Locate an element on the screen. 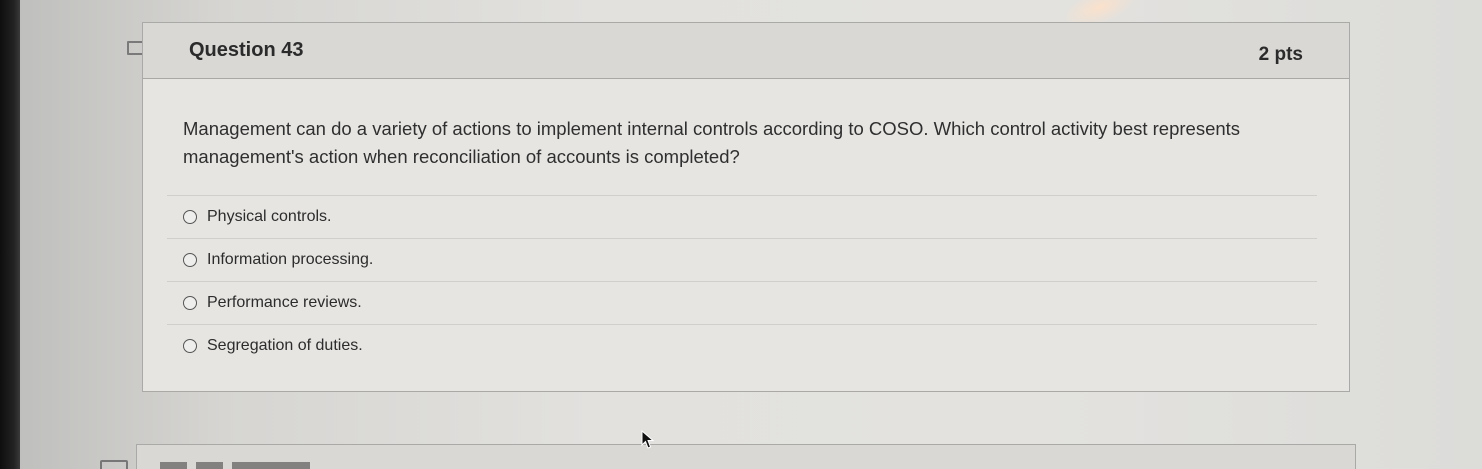  screen-bezel is located at coordinates (10, 234).